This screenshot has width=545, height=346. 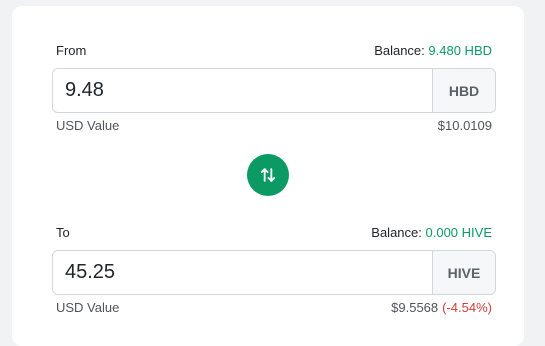 I want to click on from-amount-input, so click(x=242, y=90).